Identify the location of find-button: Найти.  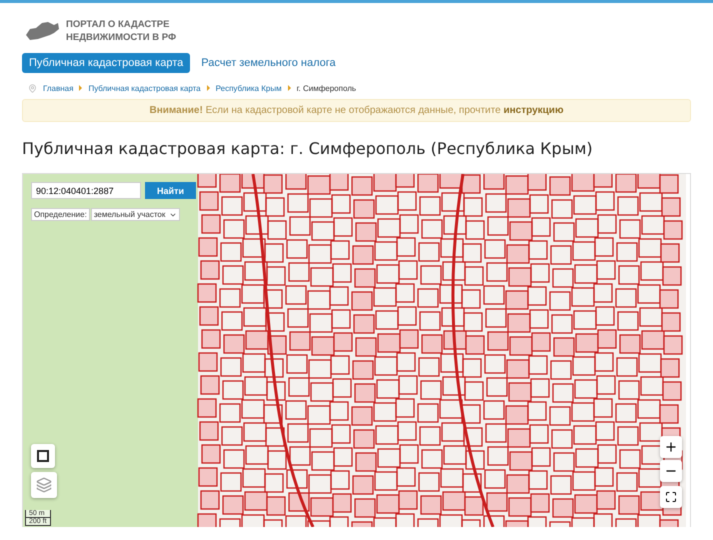
(170, 190).